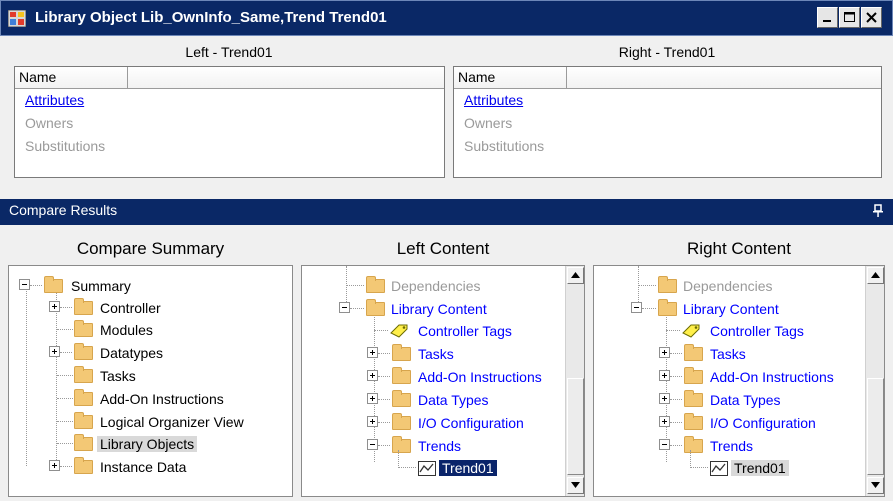 The height and width of the screenshot is (501, 893). Describe the element at coordinates (443, 248) in the screenshot. I see `left-content-heading: Left Content` at that location.